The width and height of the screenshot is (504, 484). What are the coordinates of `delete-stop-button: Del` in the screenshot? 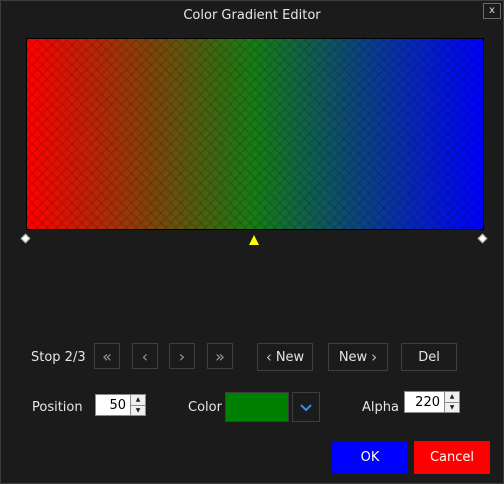 It's located at (429, 357).